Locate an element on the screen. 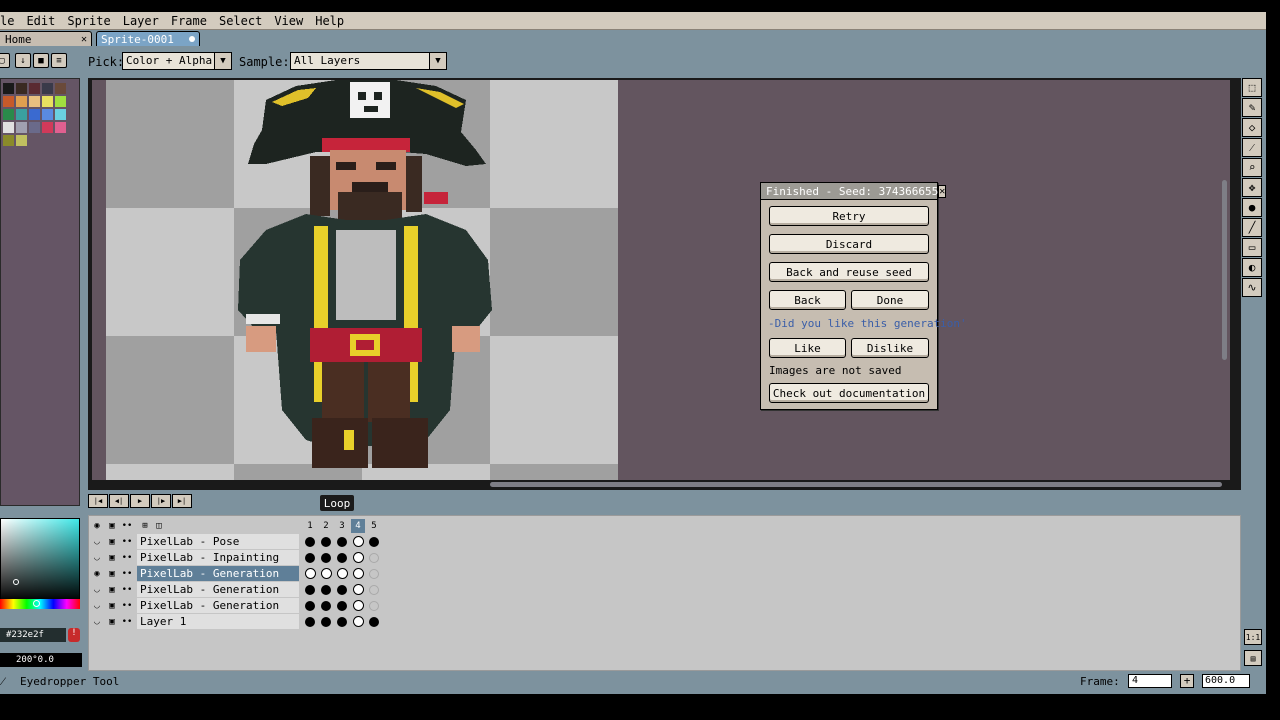 The width and height of the screenshot is (1280, 720). hue-slider is located at coordinates (40, 604).